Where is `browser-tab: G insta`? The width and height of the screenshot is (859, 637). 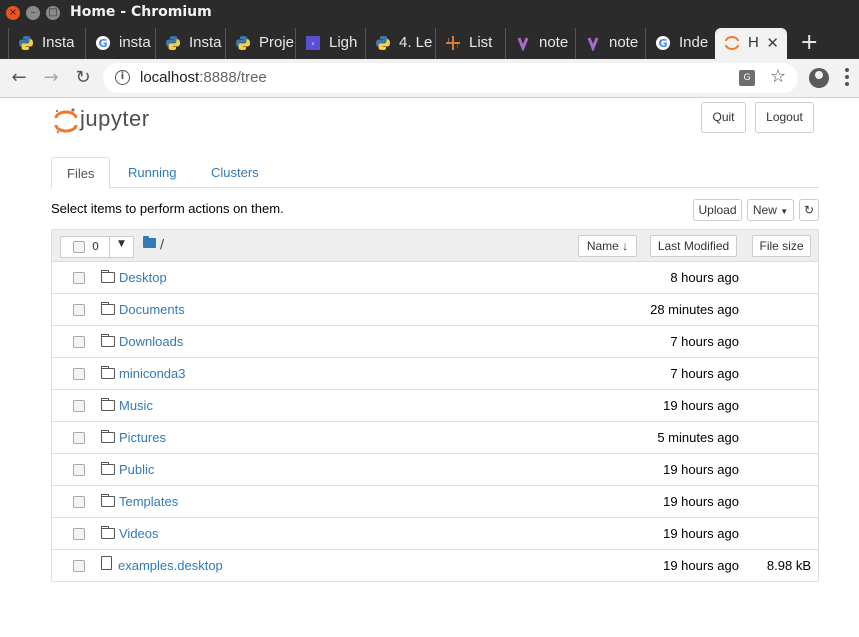
browser-tab: G insta is located at coordinates (120, 43).